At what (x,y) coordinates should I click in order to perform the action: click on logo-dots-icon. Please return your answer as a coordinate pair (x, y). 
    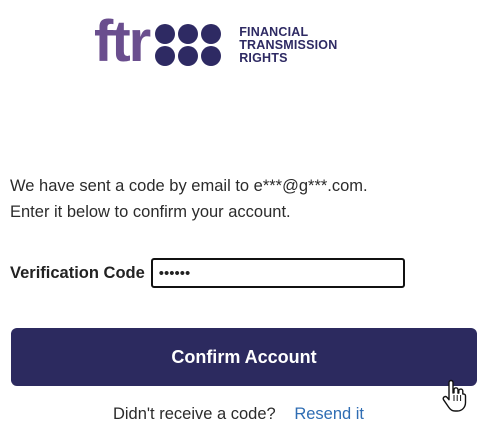
    Looking at the image, I should click on (188, 45).